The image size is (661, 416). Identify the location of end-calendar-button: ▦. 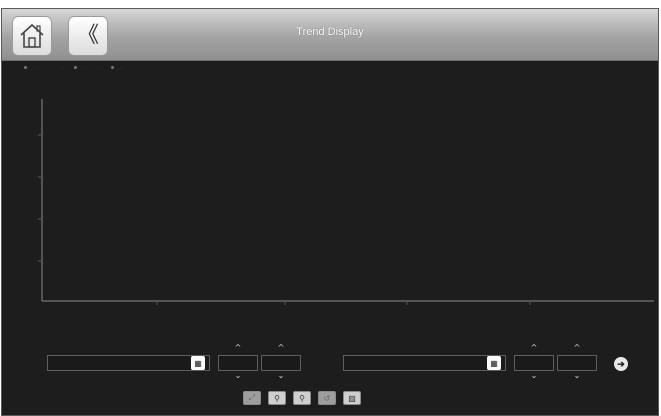
(494, 363).